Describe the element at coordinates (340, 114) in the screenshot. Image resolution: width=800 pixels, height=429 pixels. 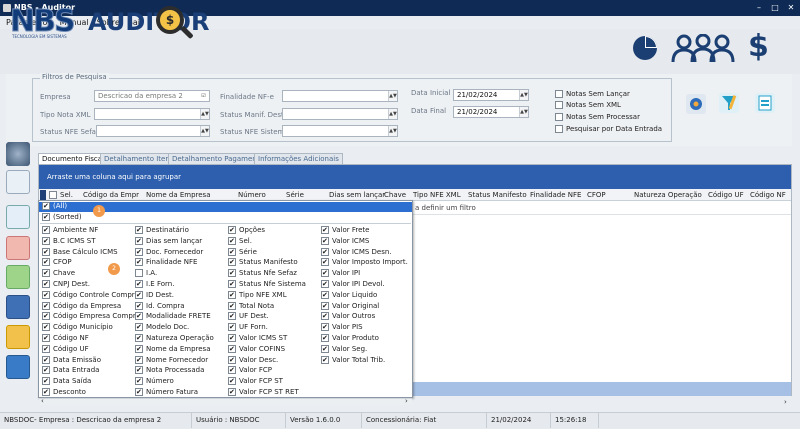
I see `status-manif-select: ▲▼` at that location.